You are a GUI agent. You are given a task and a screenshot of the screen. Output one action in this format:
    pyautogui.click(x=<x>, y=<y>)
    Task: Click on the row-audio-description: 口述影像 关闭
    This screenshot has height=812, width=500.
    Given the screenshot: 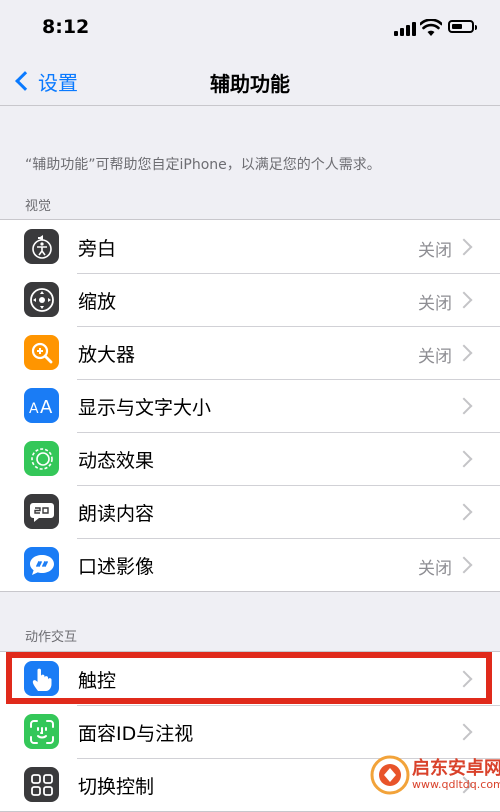 What is the action you would take?
    pyautogui.click(x=250, y=564)
    